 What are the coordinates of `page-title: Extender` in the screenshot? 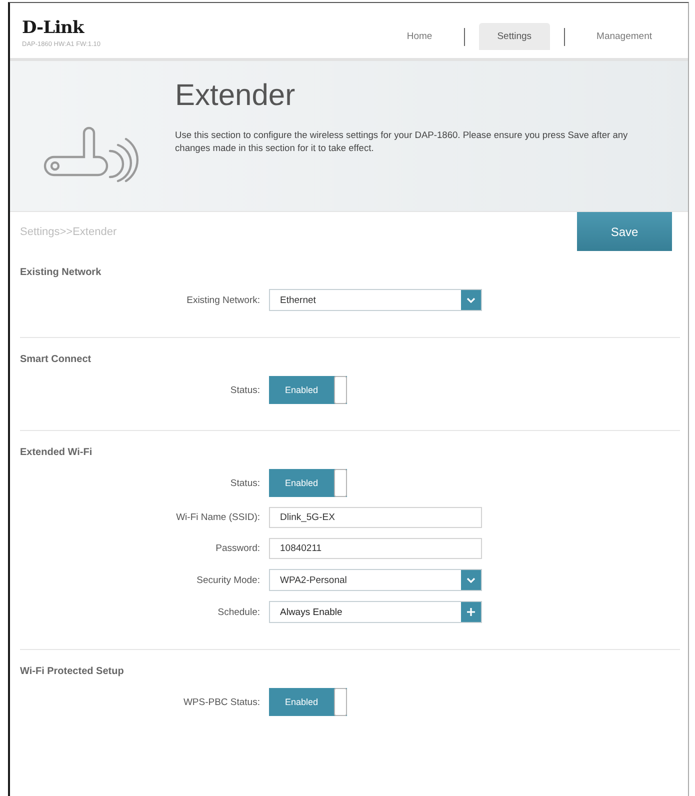 It's located at (235, 96).